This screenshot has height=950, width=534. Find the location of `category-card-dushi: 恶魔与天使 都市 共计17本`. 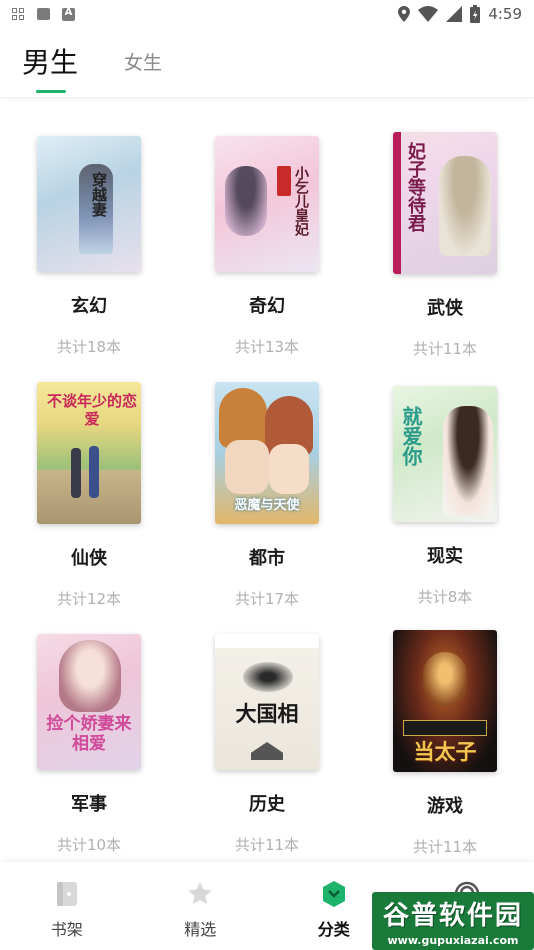

category-card-dushi: 恶魔与天使 都市 共计17本 is located at coordinates (267, 495).